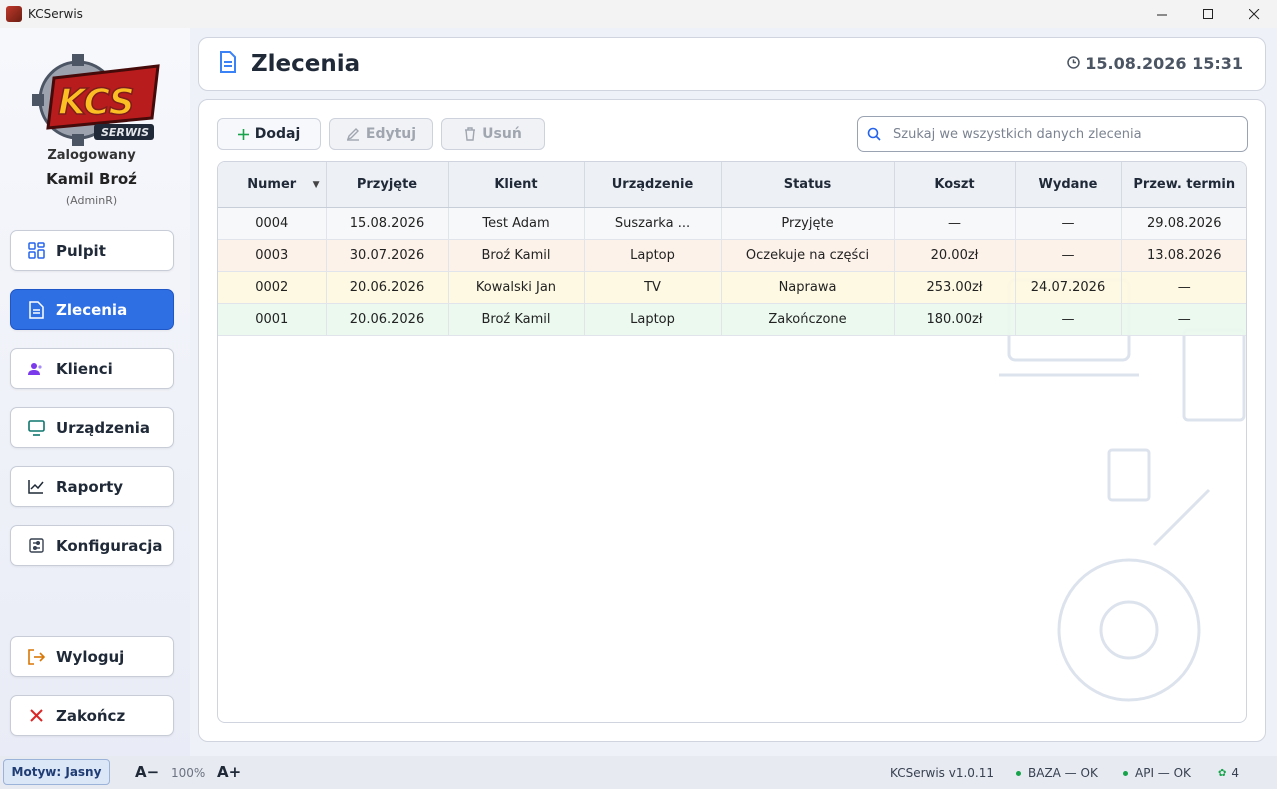 Image resolution: width=1277 pixels, height=789 pixels. I want to click on cell-numer: 0003, so click(272, 255).